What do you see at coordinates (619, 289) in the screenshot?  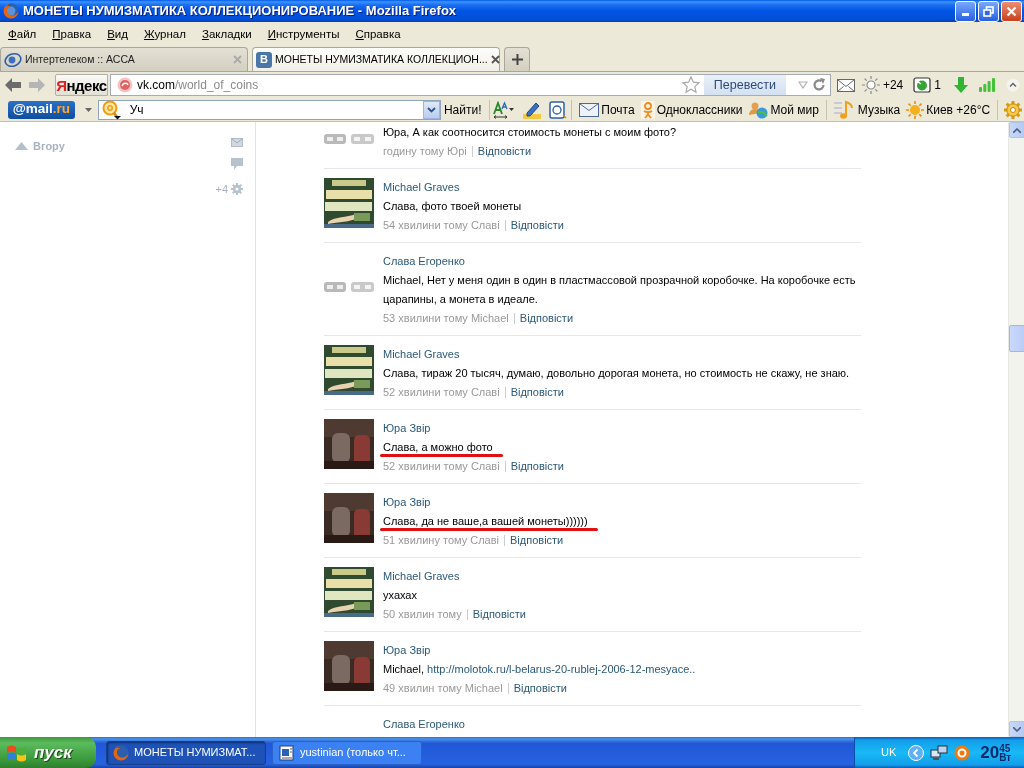 I see `comment-text: Michael, Нет у меня один в один в пластмассовой прозрачной коробочке. На коробочке есть царапины, а монета в идеале.` at bounding box center [619, 289].